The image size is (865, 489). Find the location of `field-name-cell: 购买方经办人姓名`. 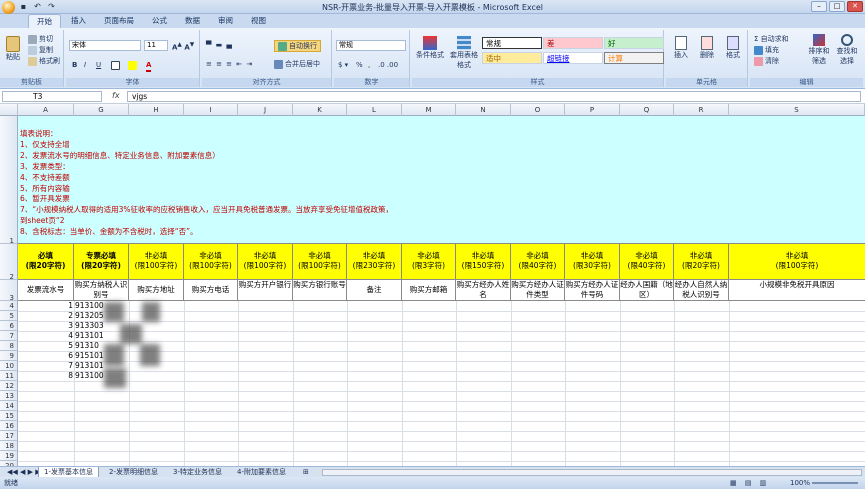

field-name-cell: 购买方经办人姓名 is located at coordinates (483, 290).